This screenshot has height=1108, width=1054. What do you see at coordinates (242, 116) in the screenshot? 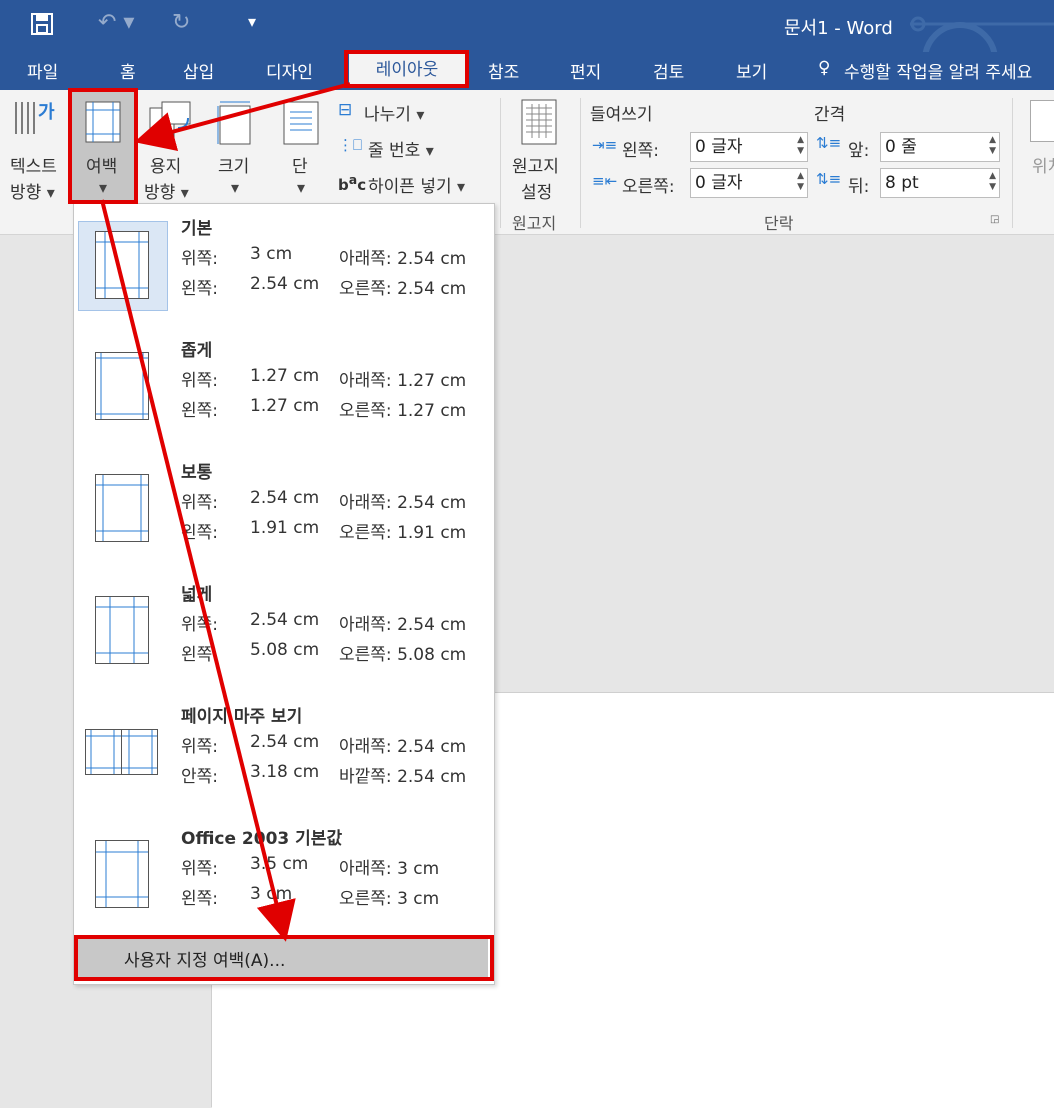
I see `arrow-layout-to-margins` at bounding box center [242, 116].